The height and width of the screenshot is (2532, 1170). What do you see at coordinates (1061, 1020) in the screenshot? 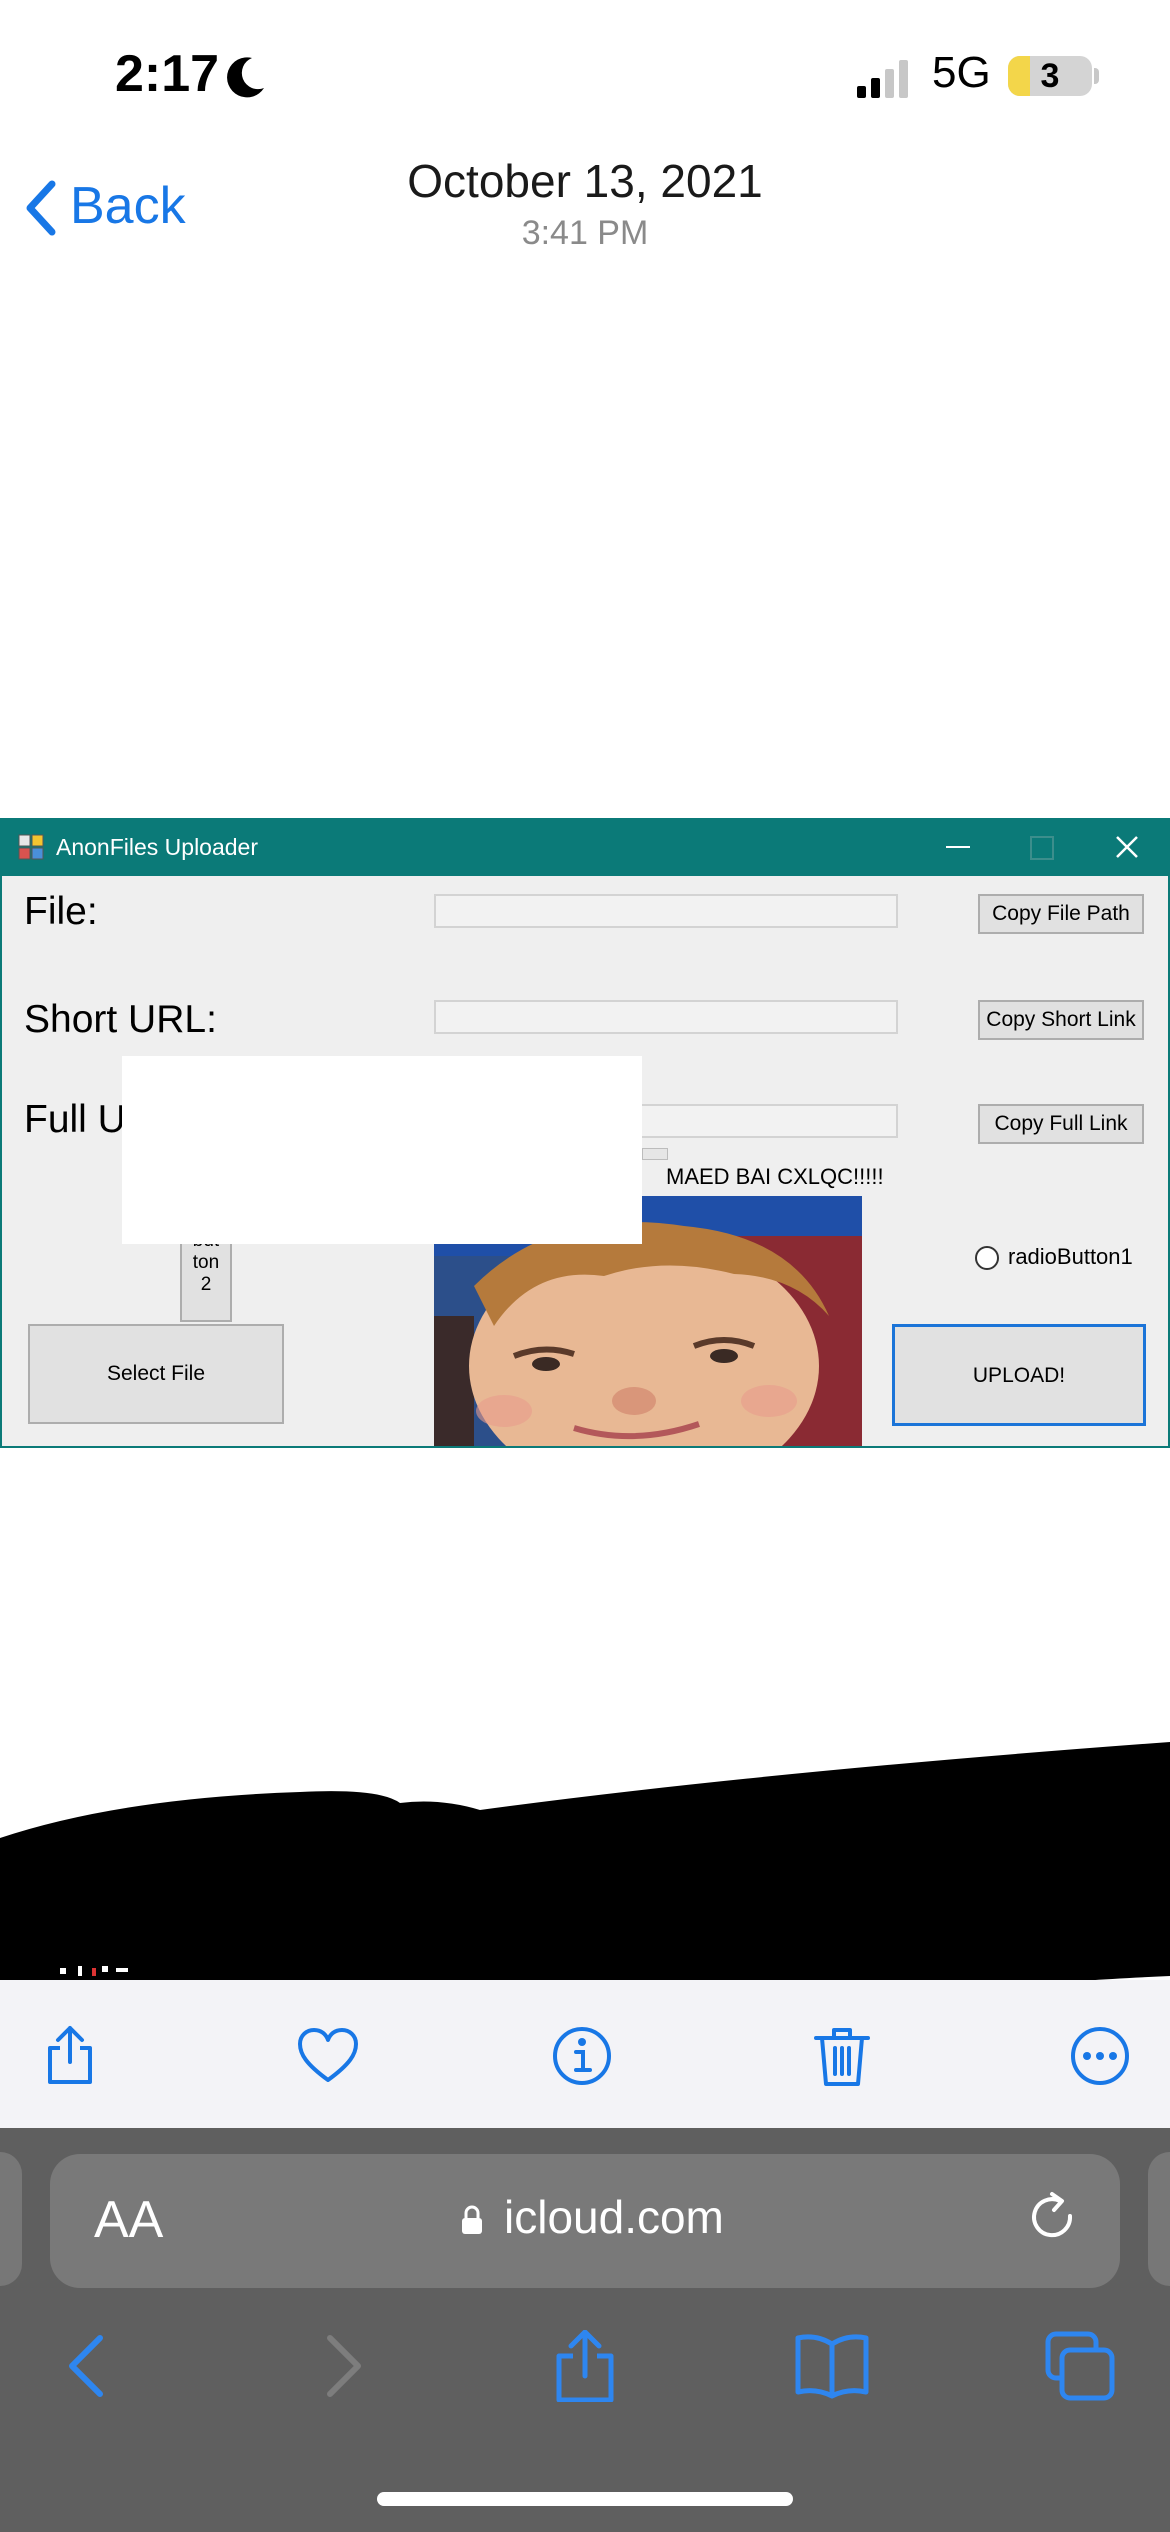
I see `copy-short-link-button: Copy Short Link` at bounding box center [1061, 1020].